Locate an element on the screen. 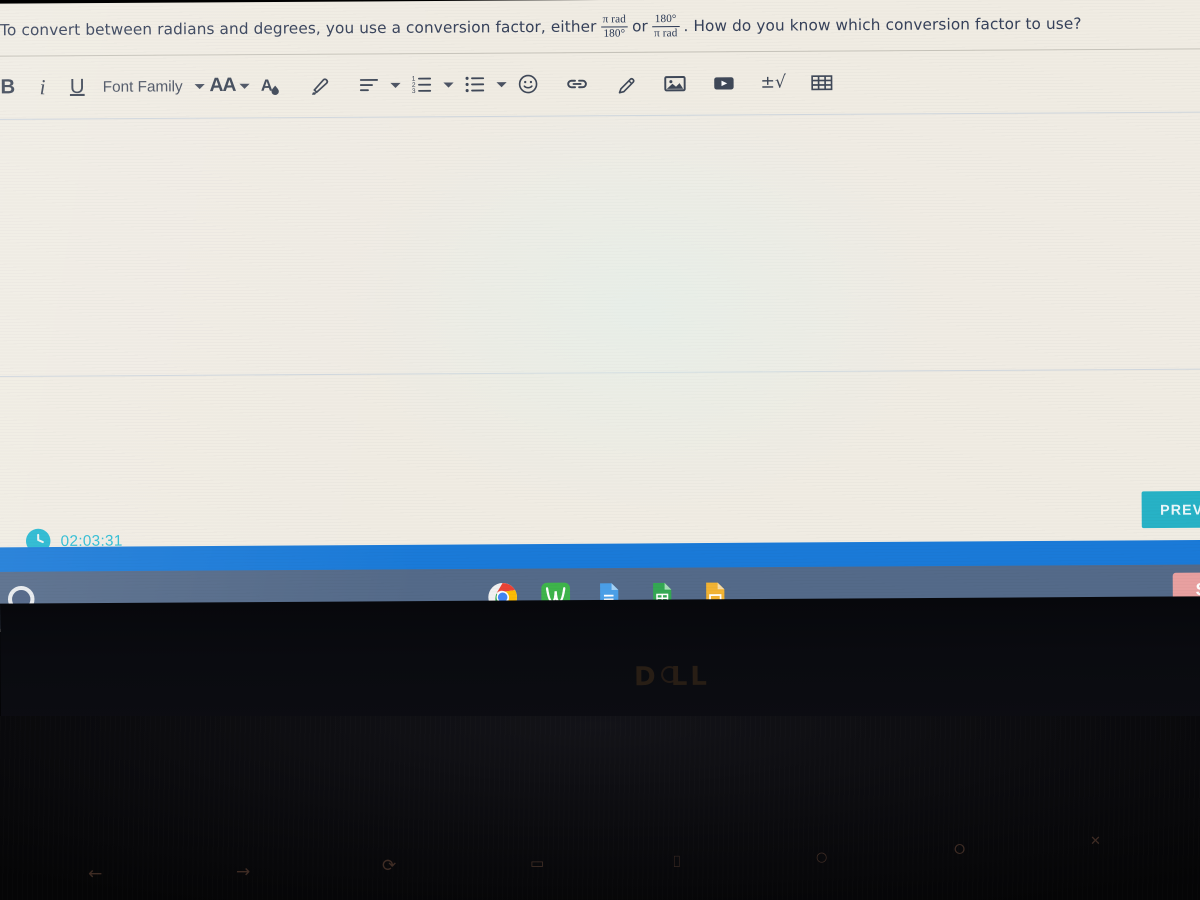 The width and height of the screenshot is (1200, 900). bold-button: B is located at coordinates (12, 87).